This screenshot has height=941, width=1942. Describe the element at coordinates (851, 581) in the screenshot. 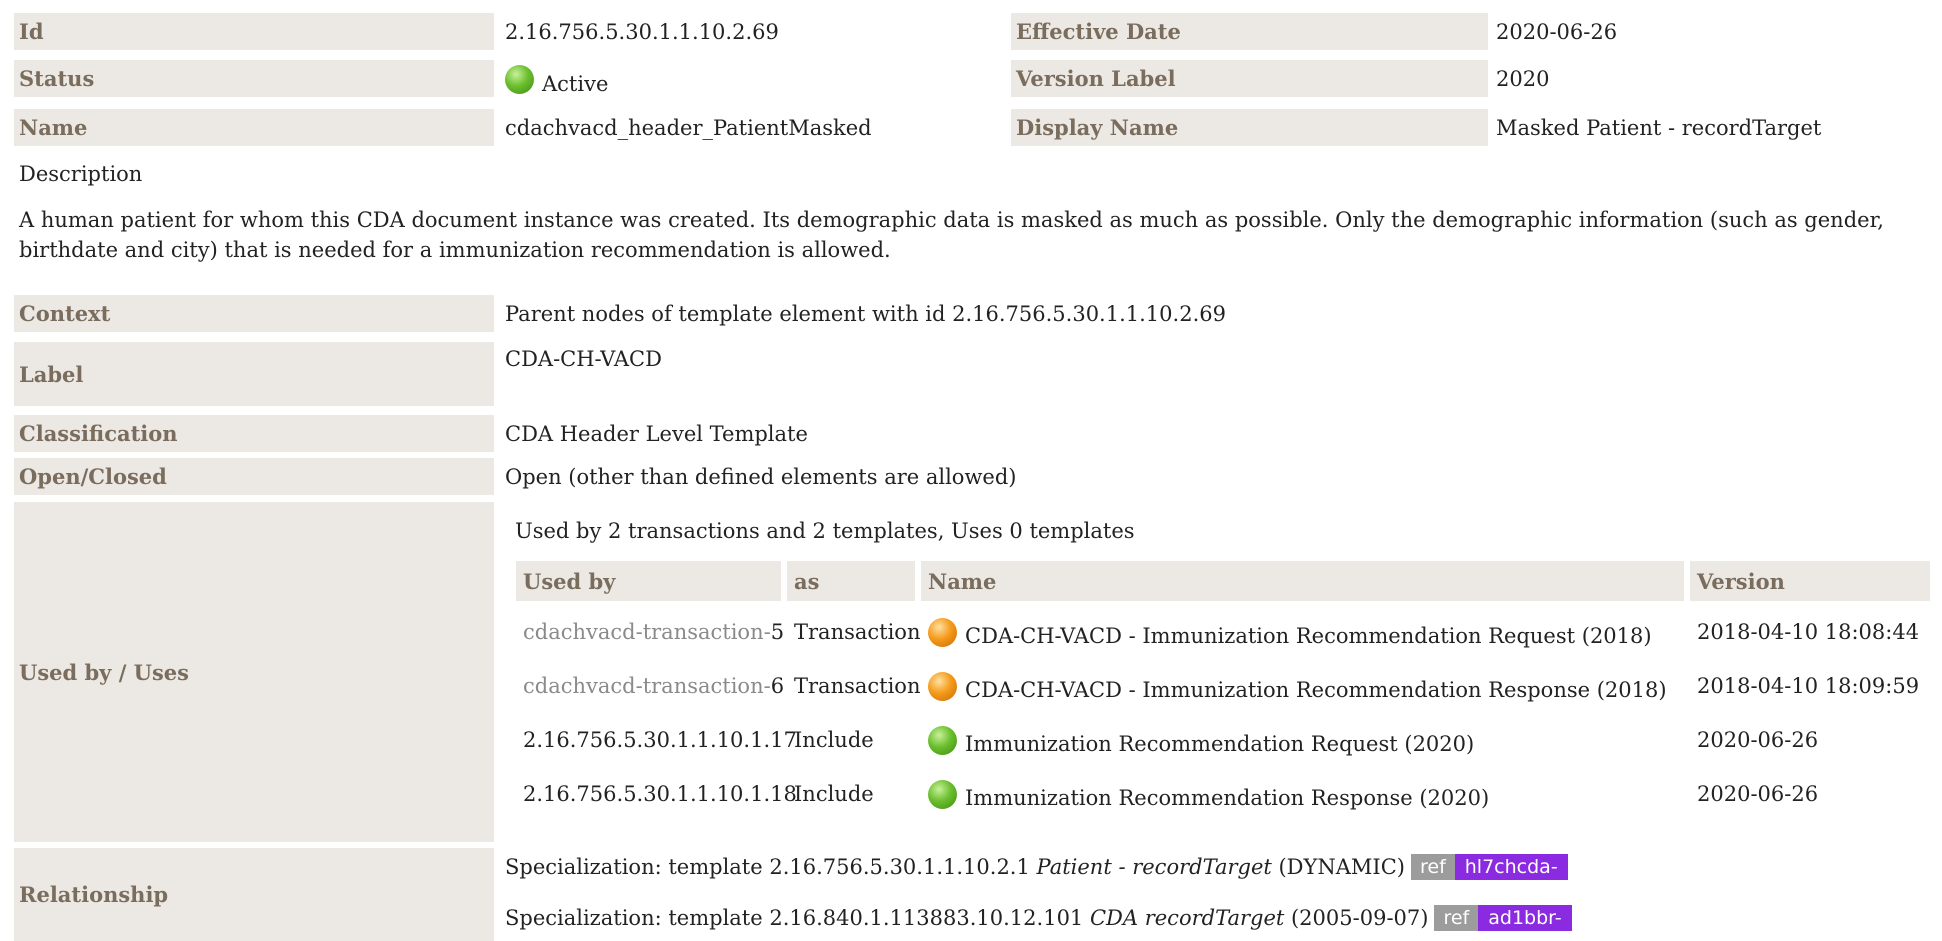

I see `col-as: as` at that location.